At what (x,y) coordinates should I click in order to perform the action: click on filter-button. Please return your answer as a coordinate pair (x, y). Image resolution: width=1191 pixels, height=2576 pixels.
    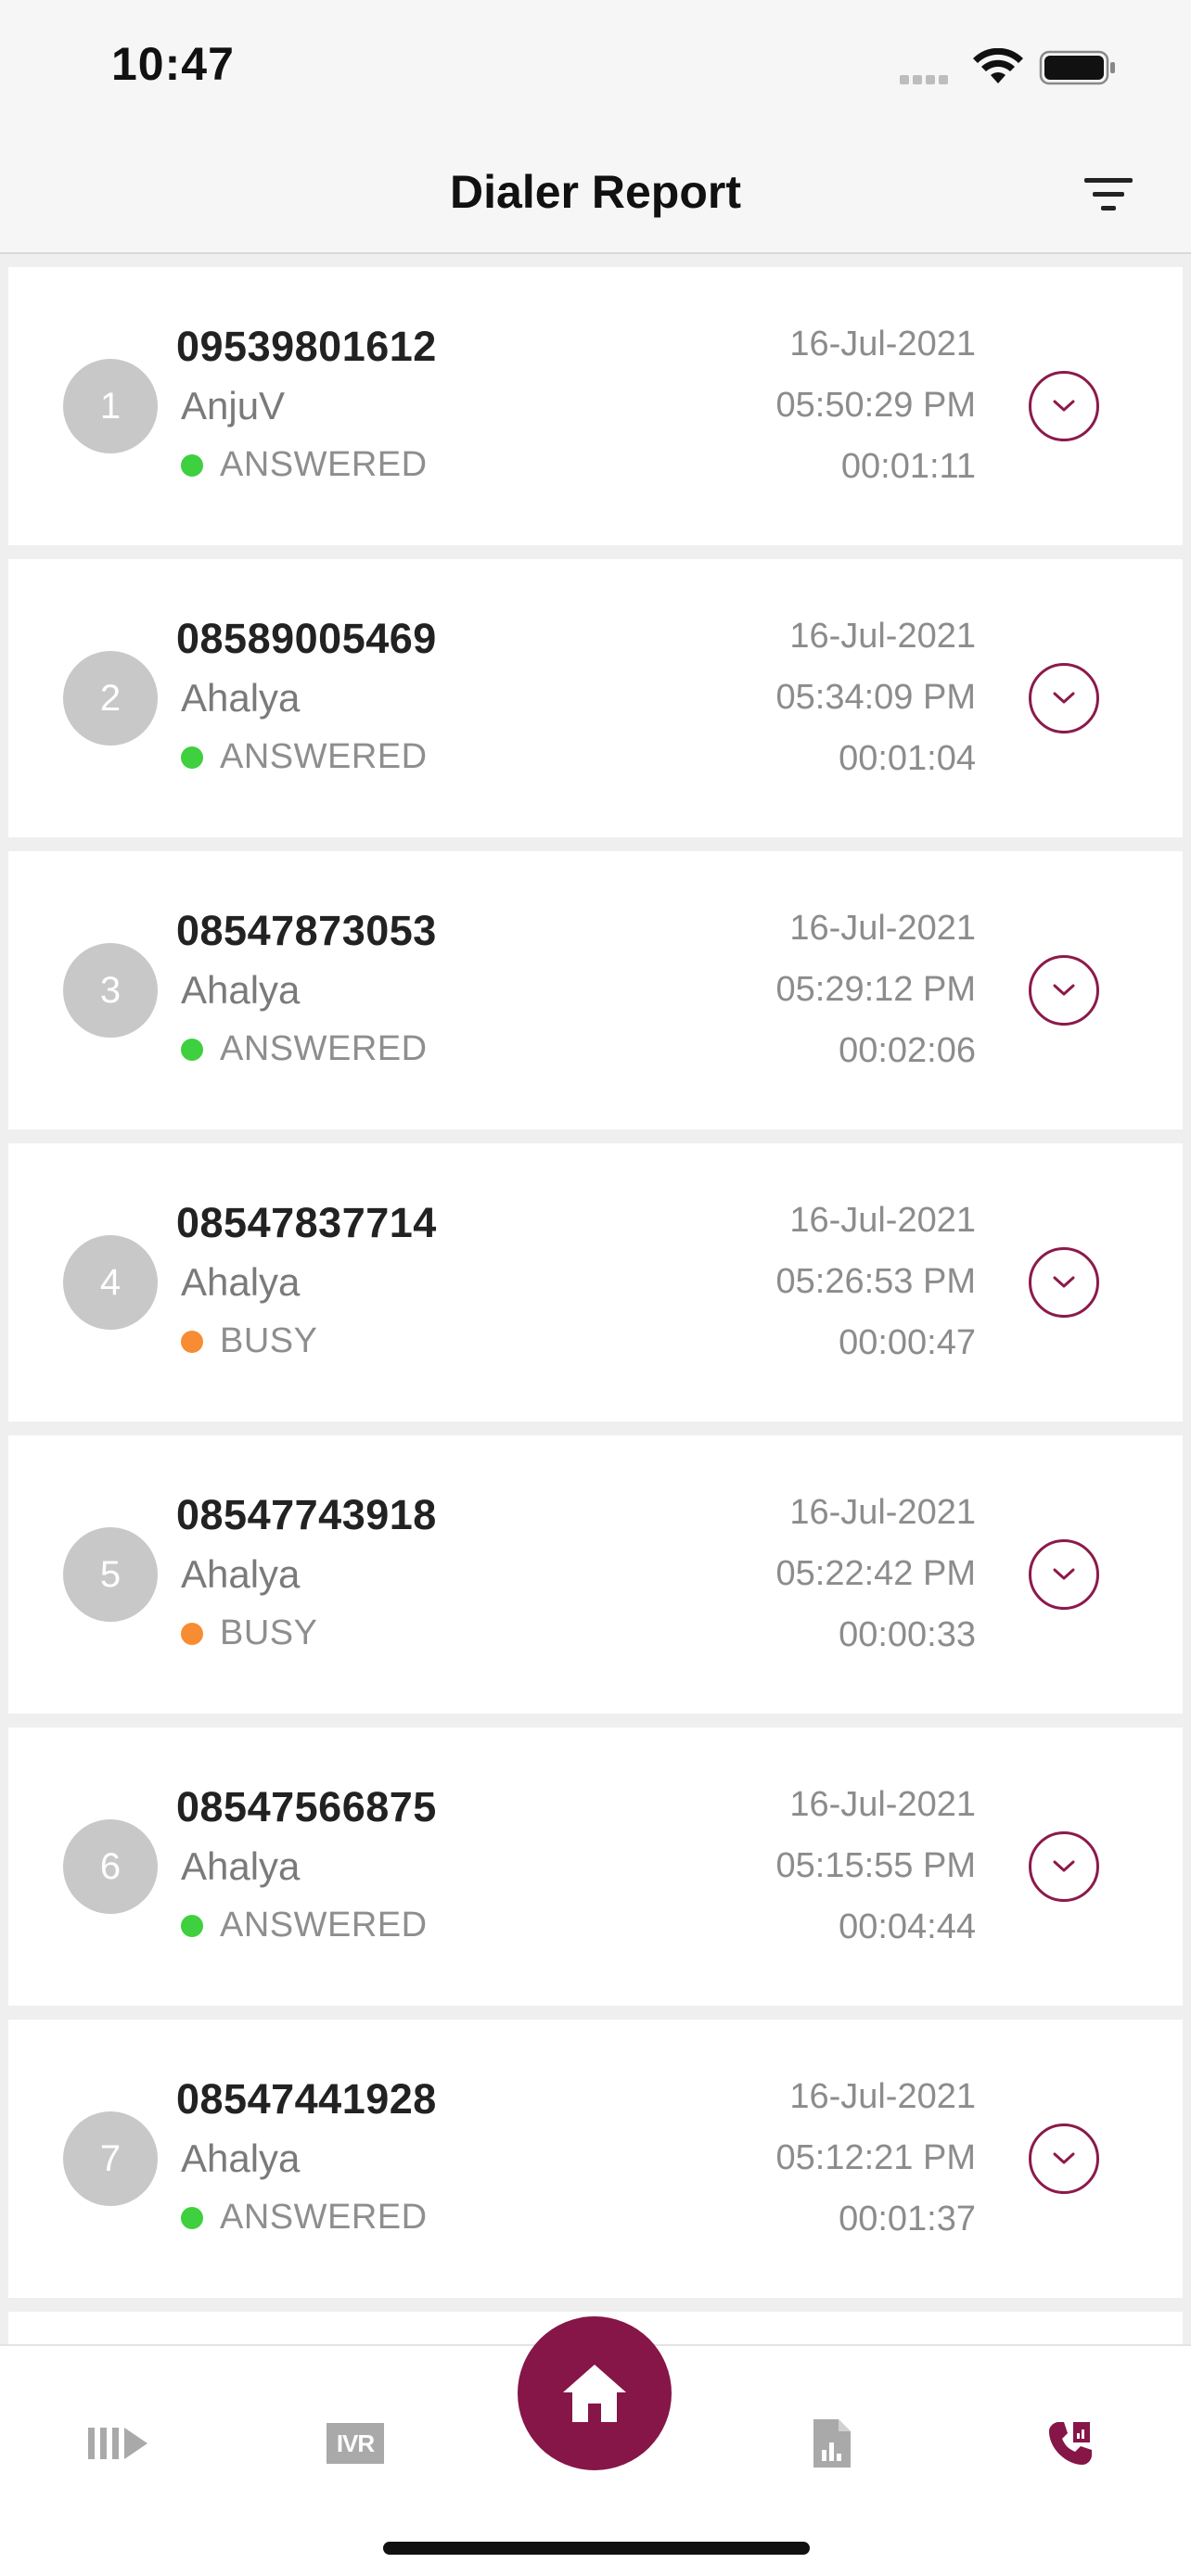
    Looking at the image, I should click on (1108, 195).